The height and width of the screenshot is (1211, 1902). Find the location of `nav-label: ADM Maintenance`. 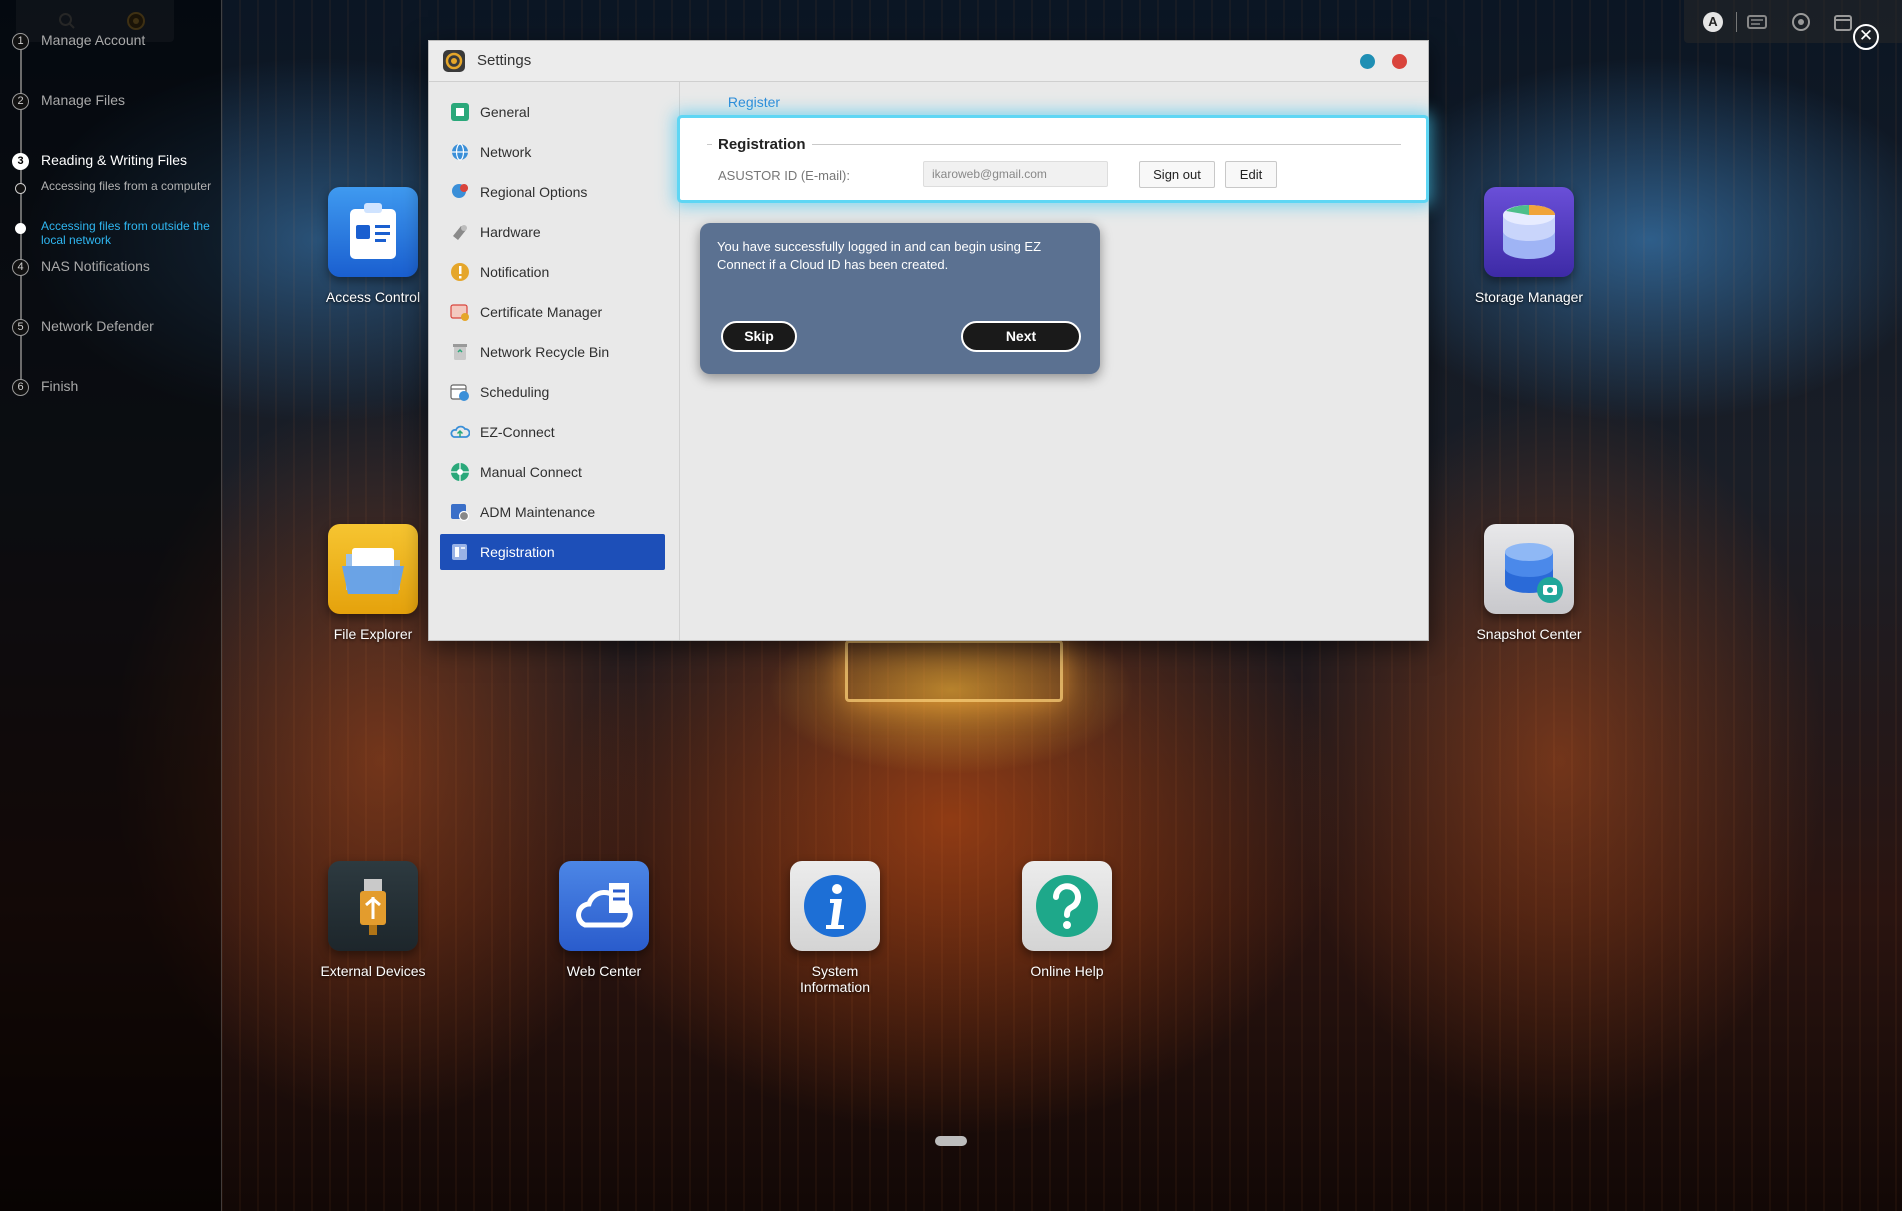

nav-label: ADM Maintenance is located at coordinates (538, 512).